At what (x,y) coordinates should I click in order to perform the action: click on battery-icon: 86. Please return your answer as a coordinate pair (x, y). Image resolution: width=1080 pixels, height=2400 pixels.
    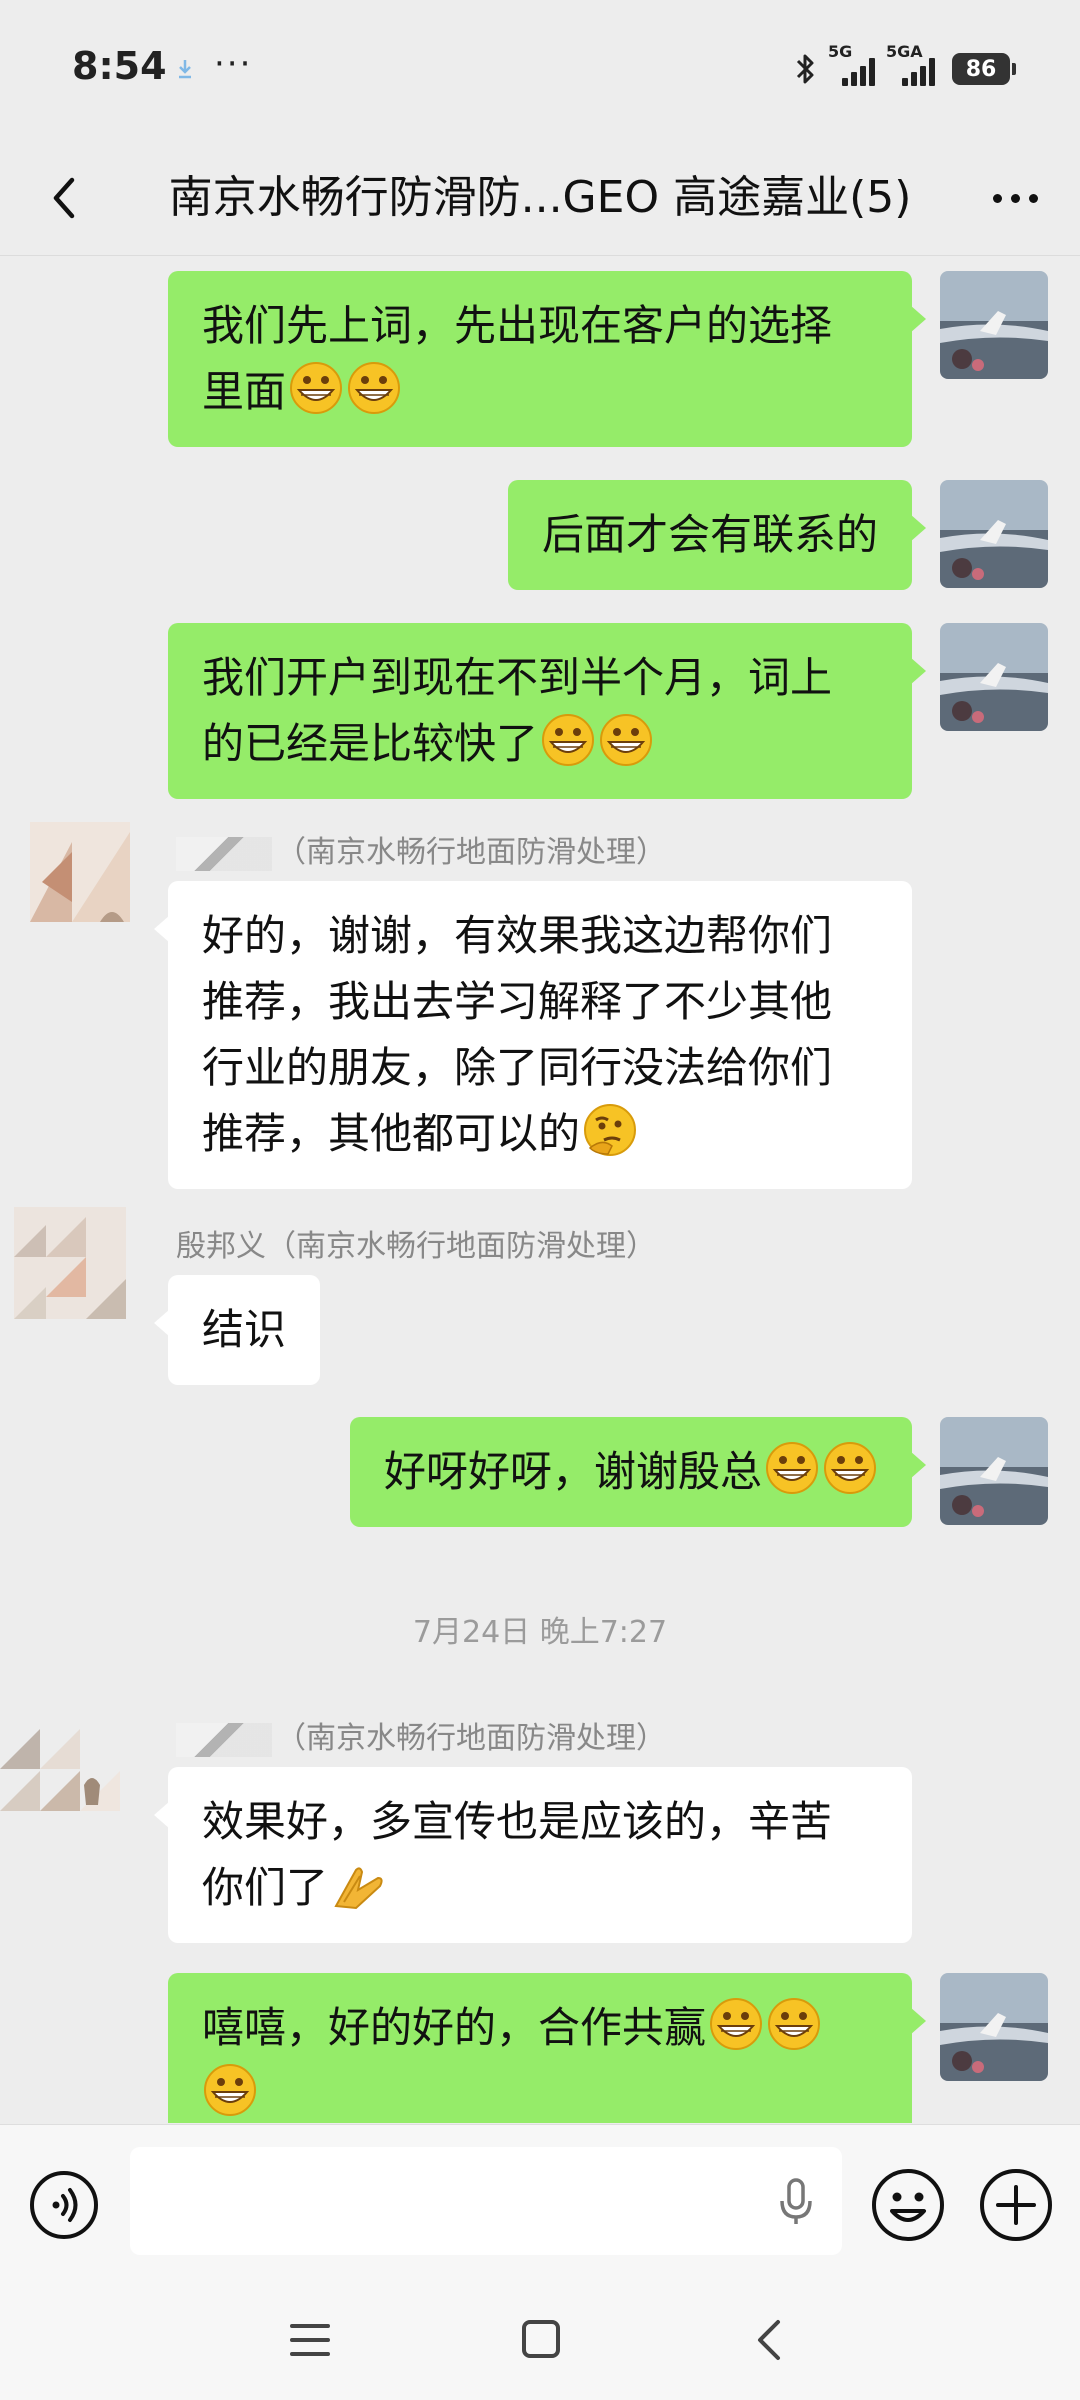
    Looking at the image, I should click on (984, 69).